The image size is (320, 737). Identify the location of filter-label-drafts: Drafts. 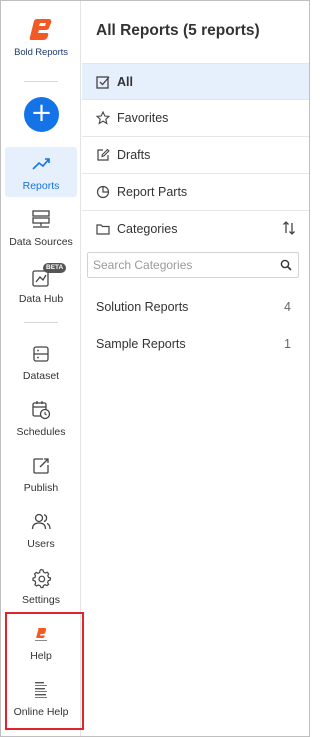
(134, 155).